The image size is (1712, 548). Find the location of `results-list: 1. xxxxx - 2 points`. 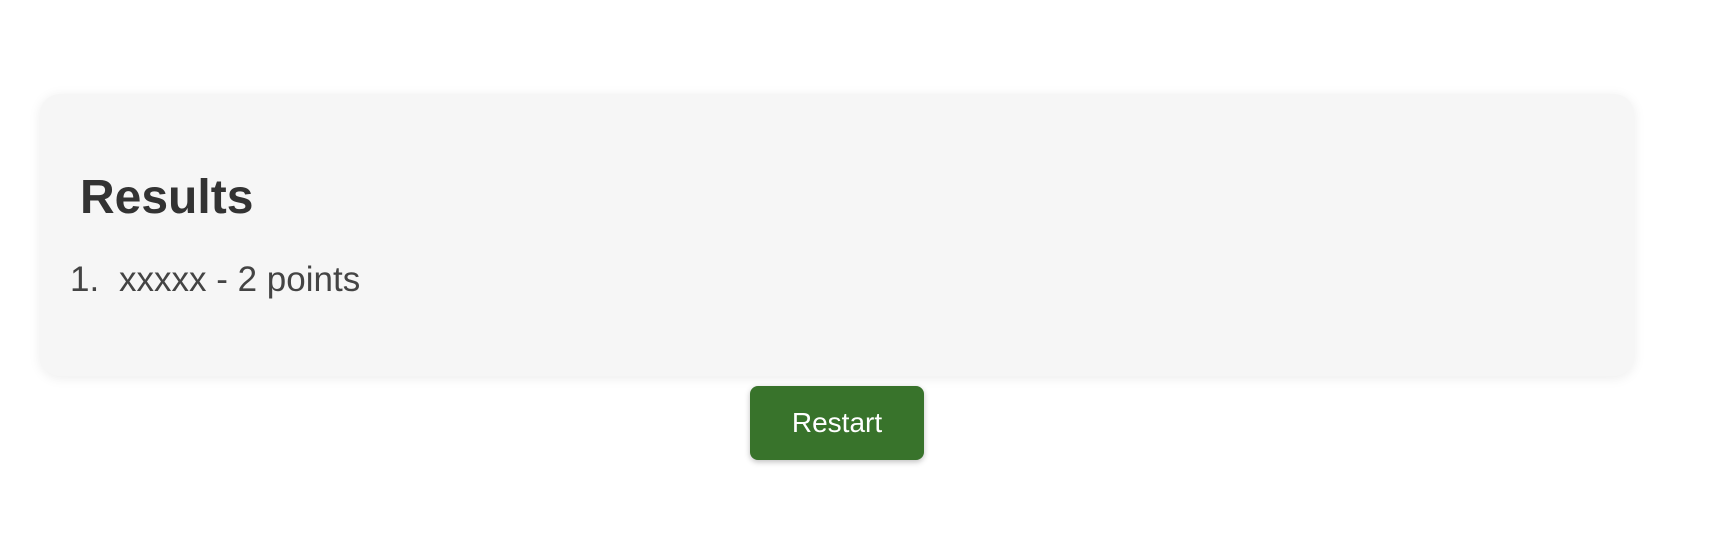

results-list: 1. xxxxx - 2 points is located at coordinates (215, 279).